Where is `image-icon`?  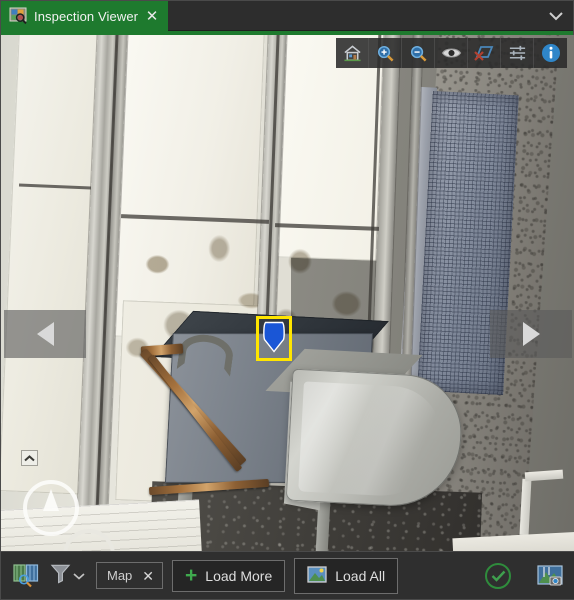 image-icon is located at coordinates (317, 575).